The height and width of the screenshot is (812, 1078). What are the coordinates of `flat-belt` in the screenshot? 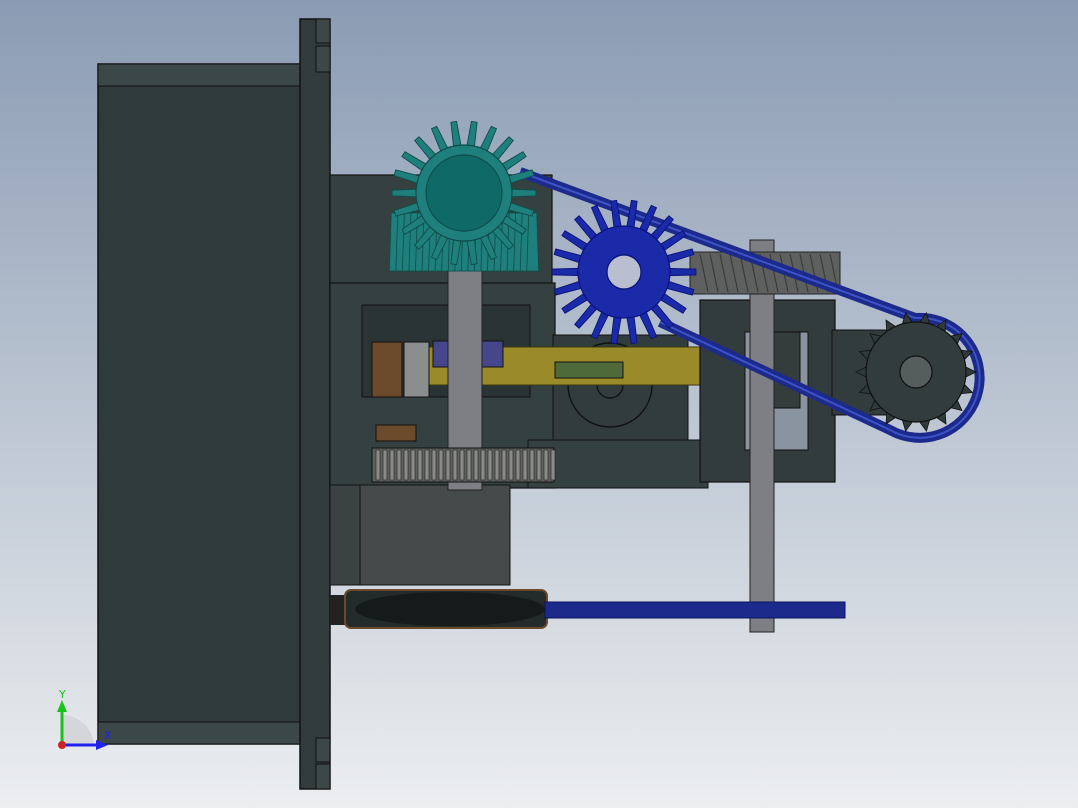 It's located at (695, 610).